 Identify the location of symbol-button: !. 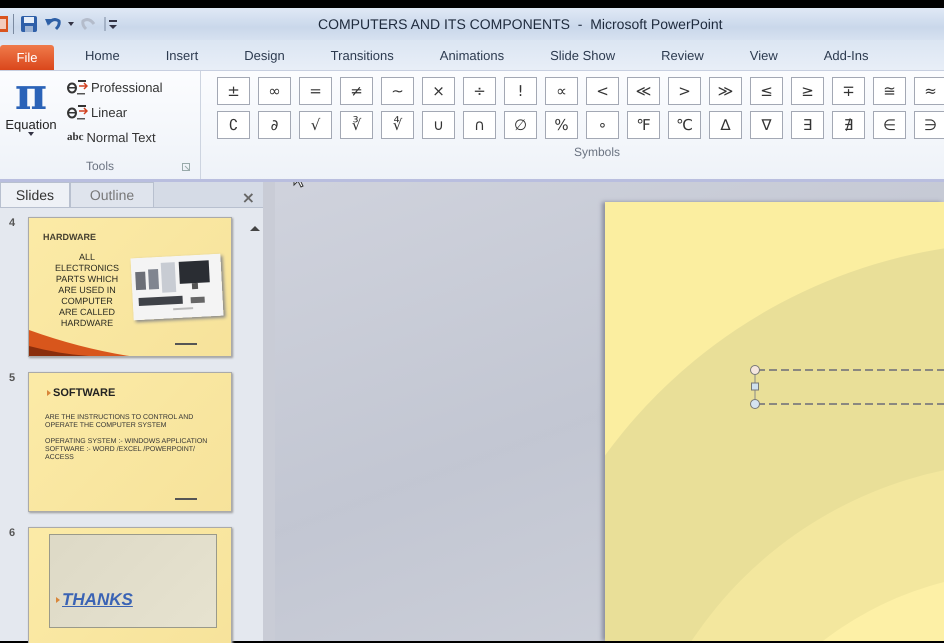
(520, 91).